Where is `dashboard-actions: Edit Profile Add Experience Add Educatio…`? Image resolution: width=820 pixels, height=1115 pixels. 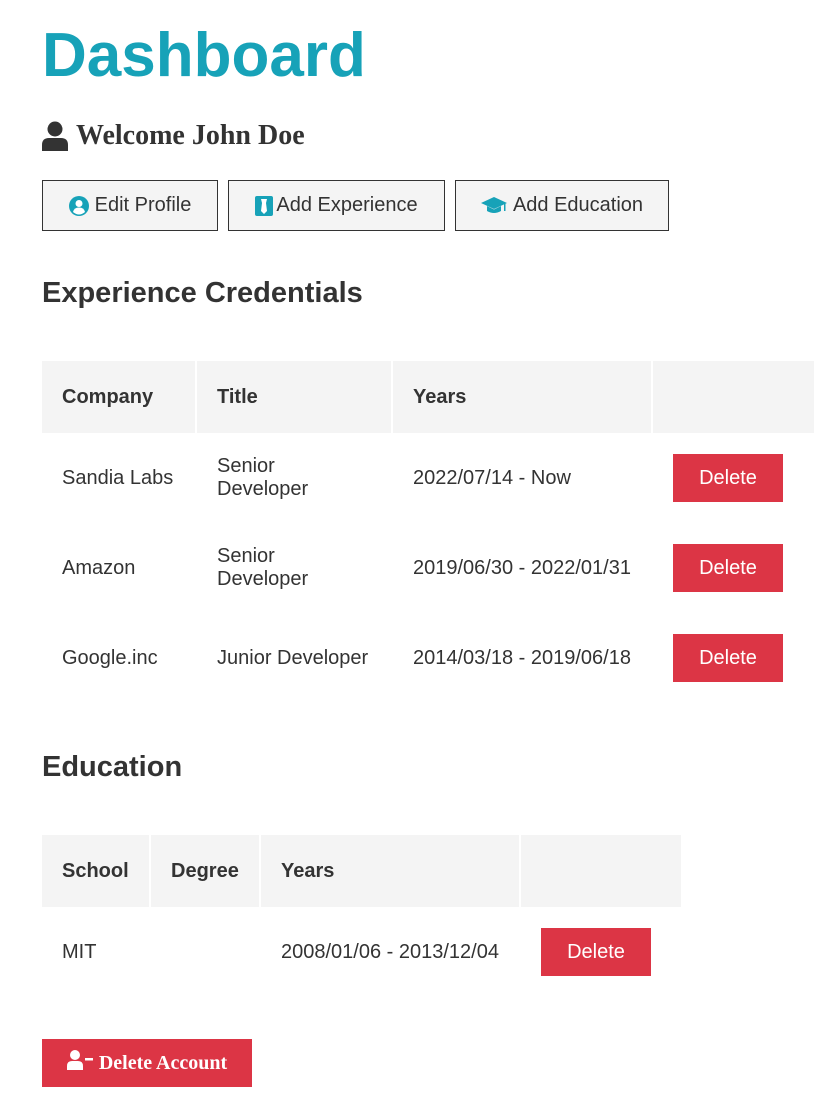
dashboard-actions: Edit Profile Add Experience Add Educatio… is located at coordinates (355, 205).